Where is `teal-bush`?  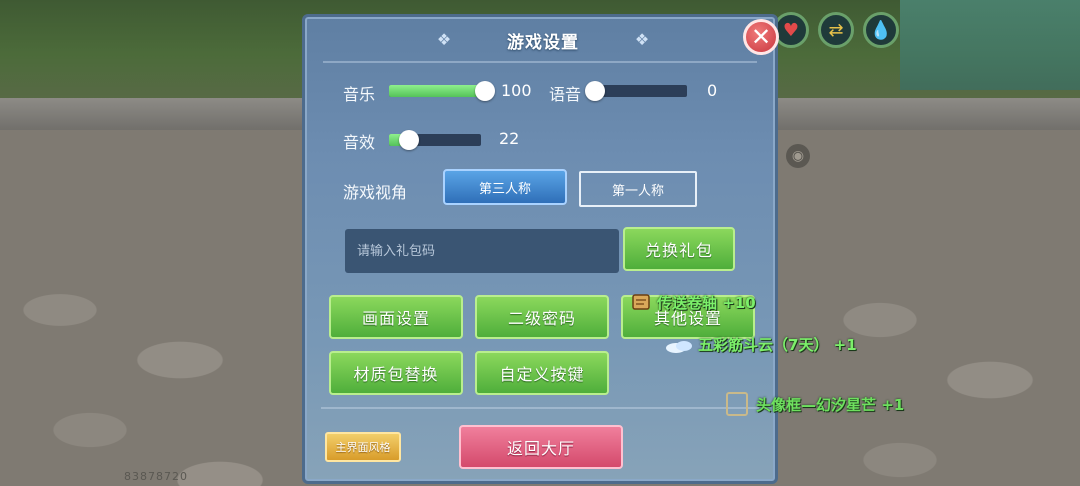
teal-bush is located at coordinates (990, 45).